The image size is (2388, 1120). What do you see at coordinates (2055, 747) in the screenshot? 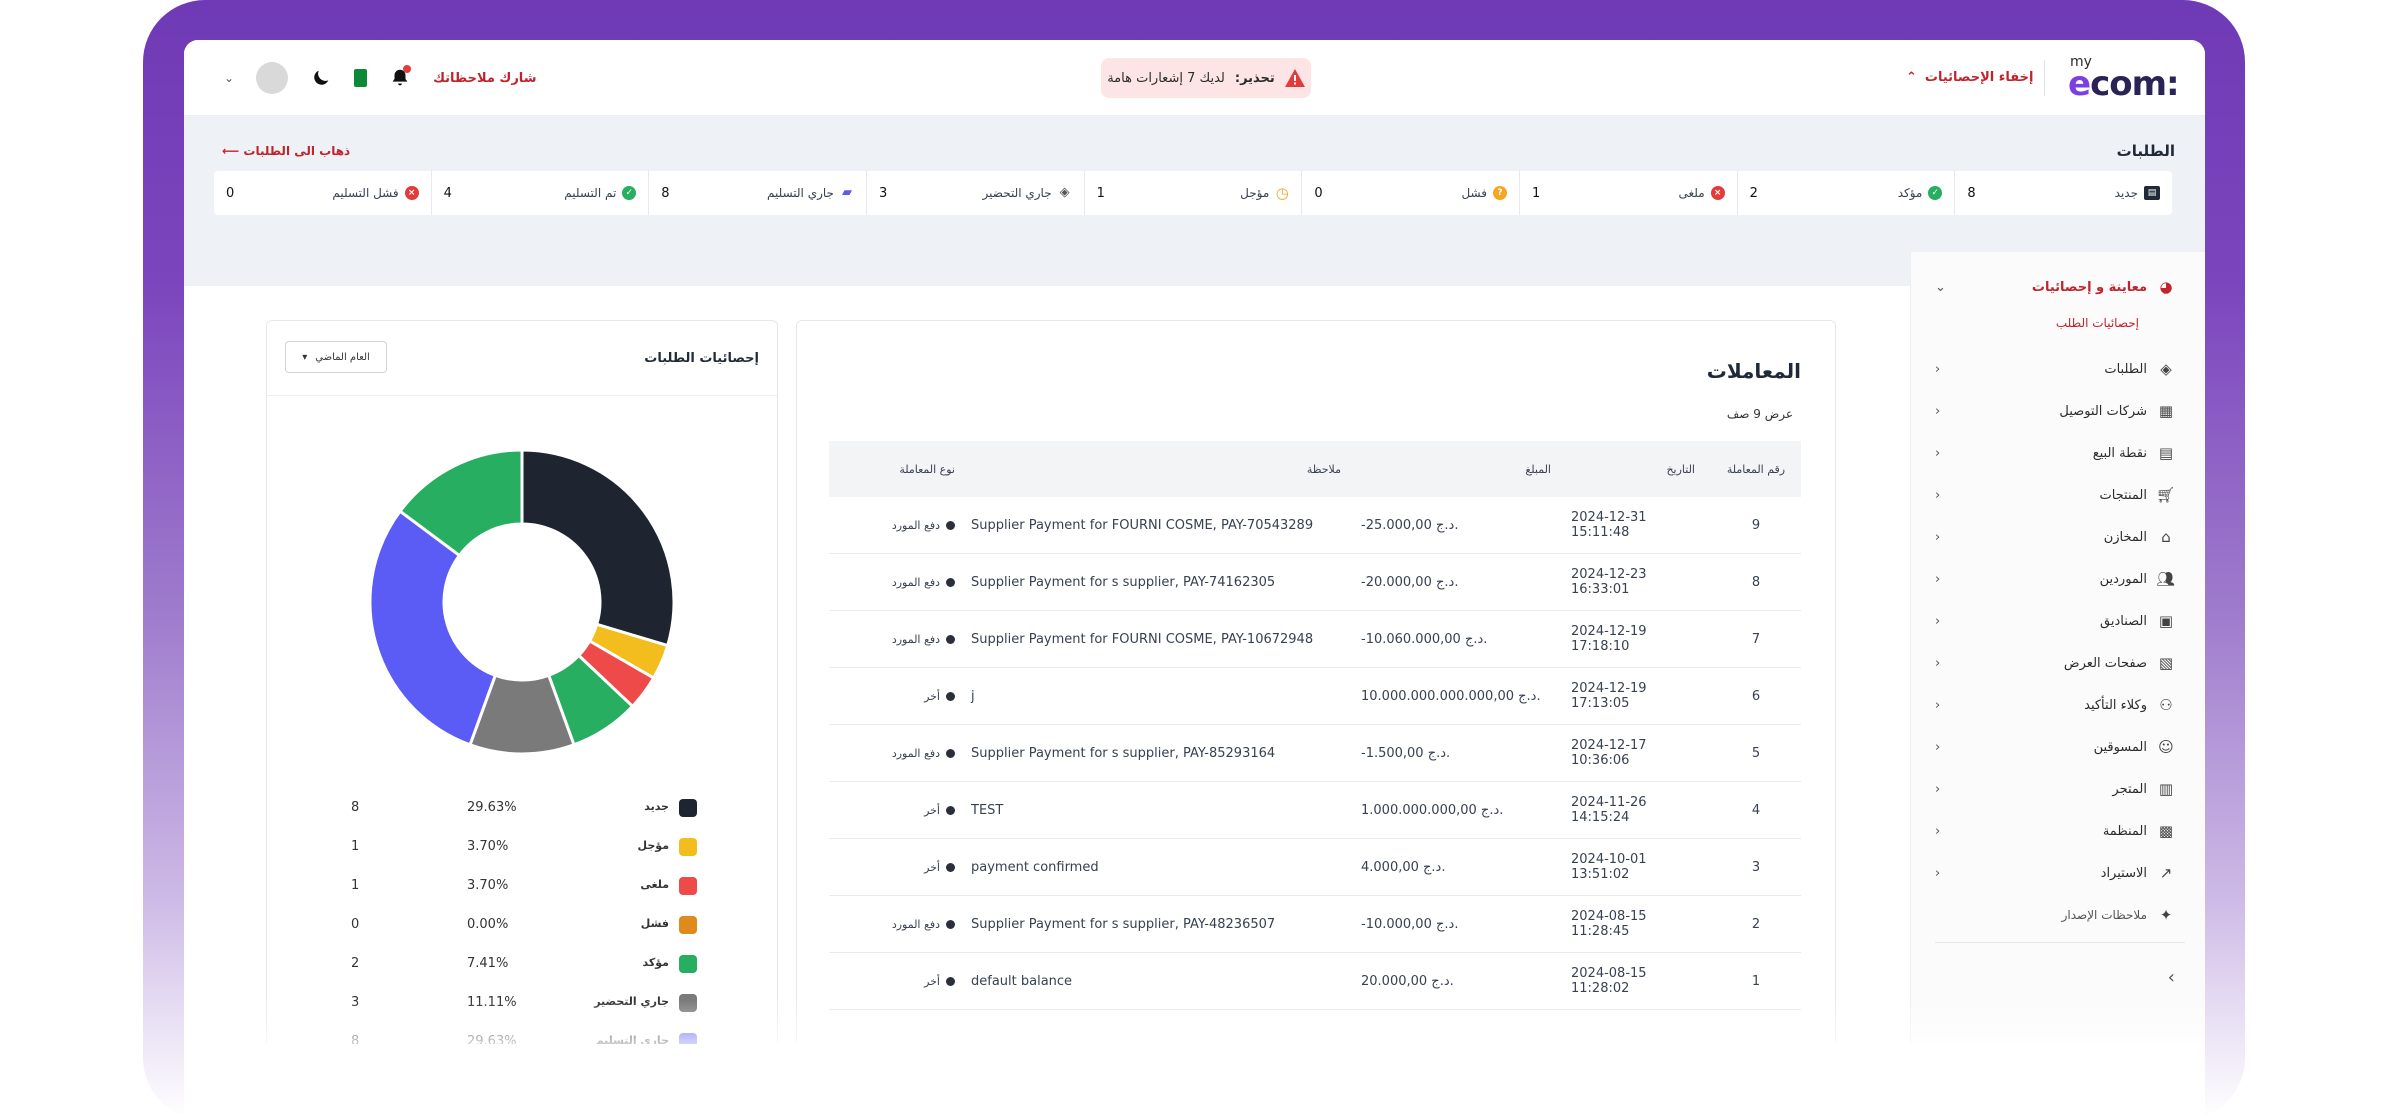
I see `sidebar-item: ☺ المسوقين ‹` at bounding box center [2055, 747].